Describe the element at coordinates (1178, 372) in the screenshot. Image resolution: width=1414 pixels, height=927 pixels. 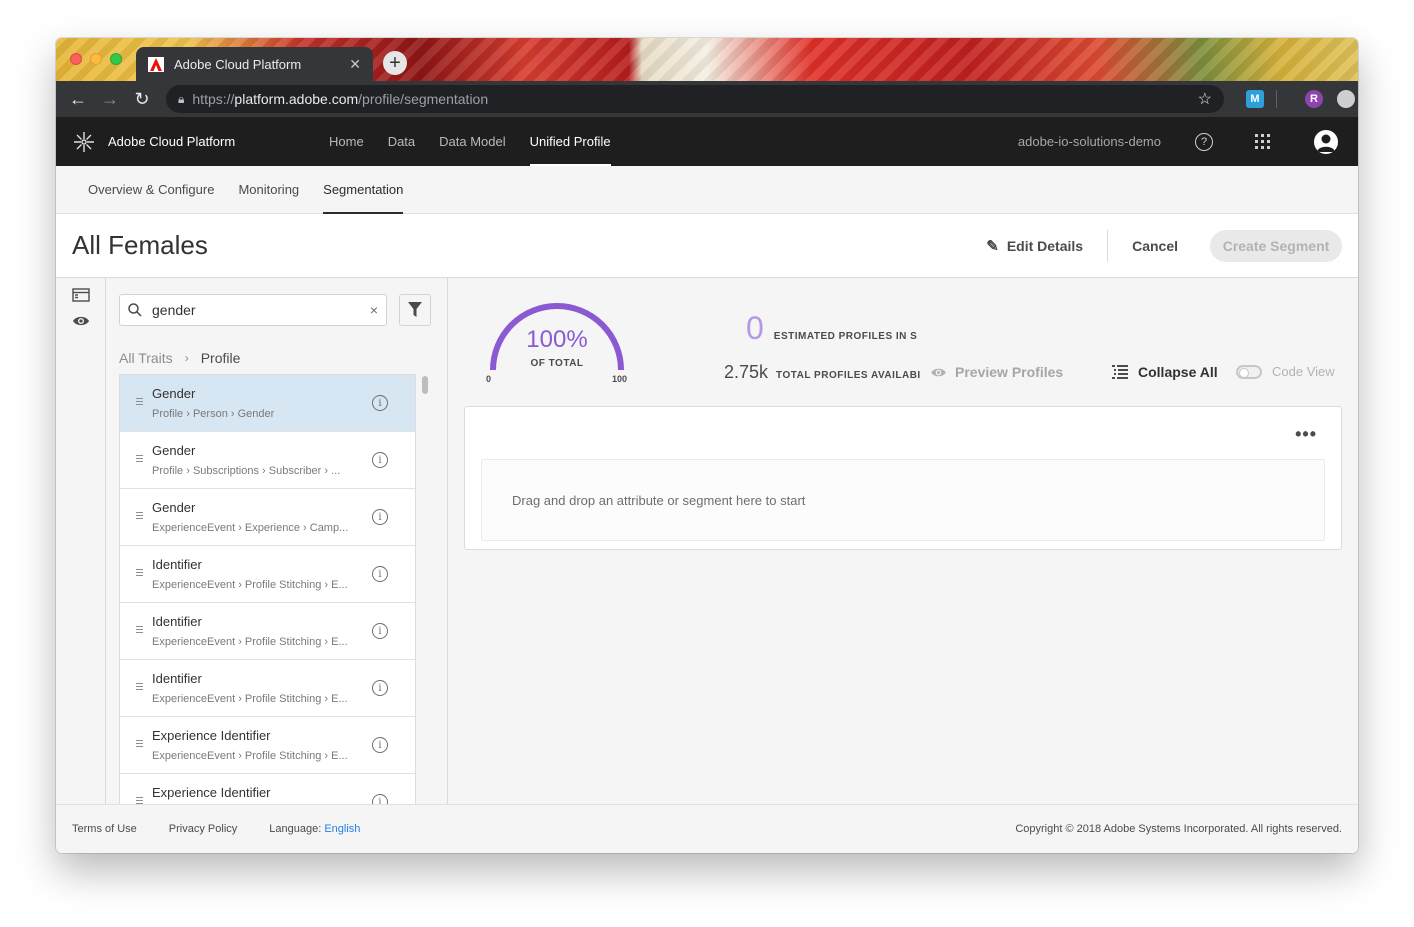
I see `collapse-all-label: Collapse All` at that location.